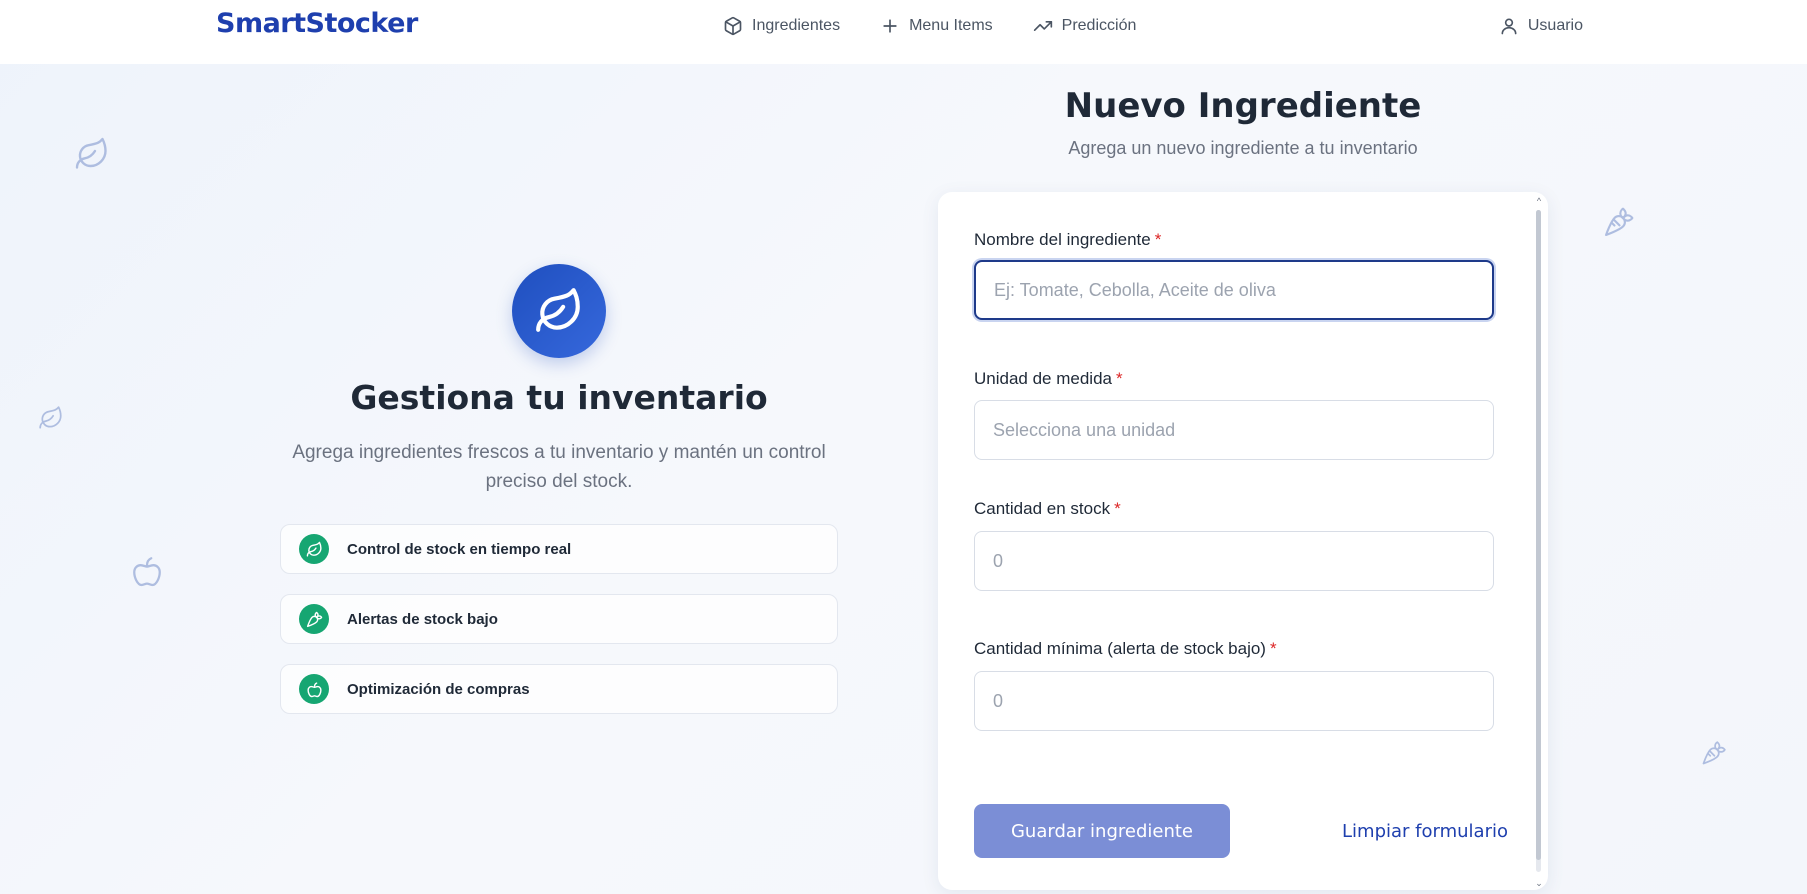 The image size is (1807, 894). I want to click on hero-leaf-badge, so click(559, 311).